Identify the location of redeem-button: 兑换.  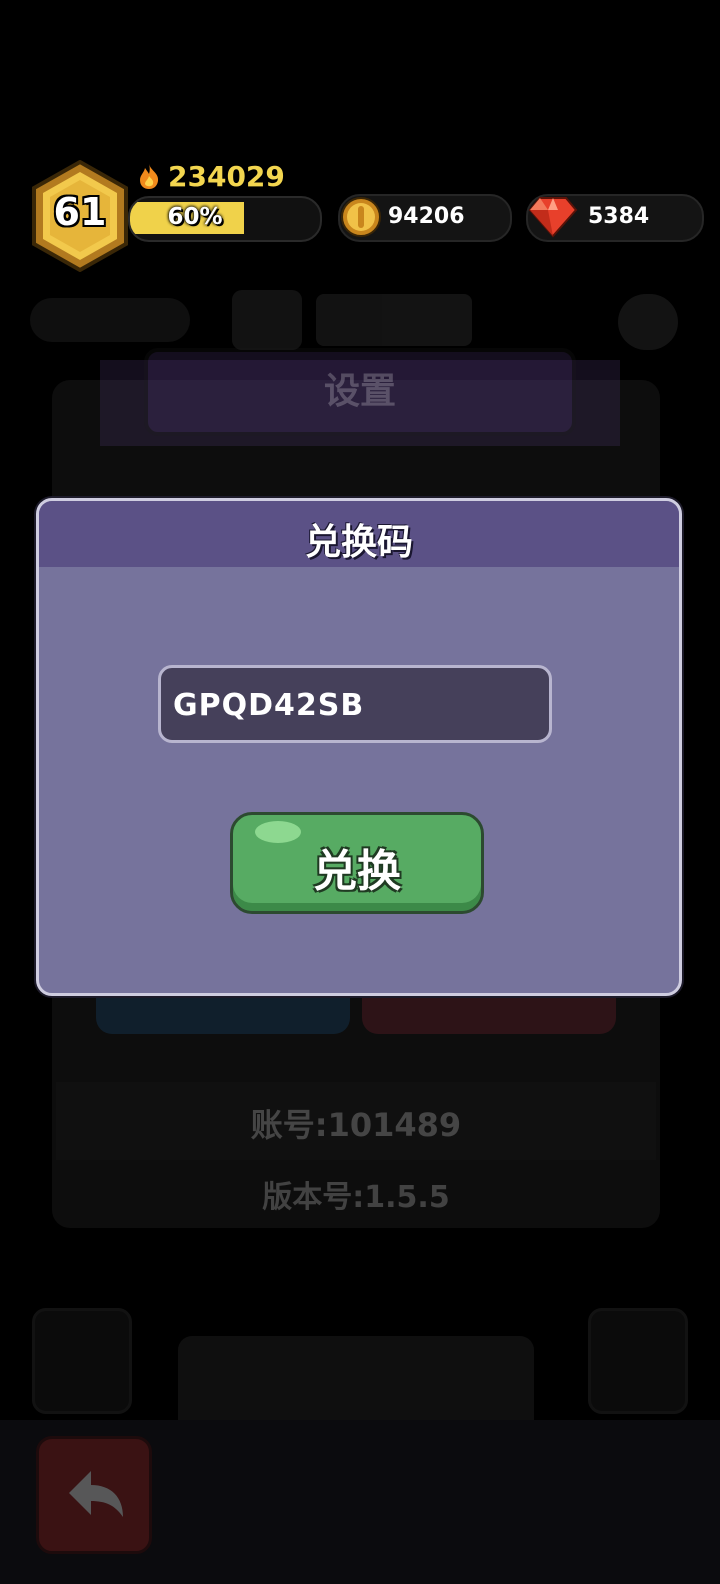
(357, 863).